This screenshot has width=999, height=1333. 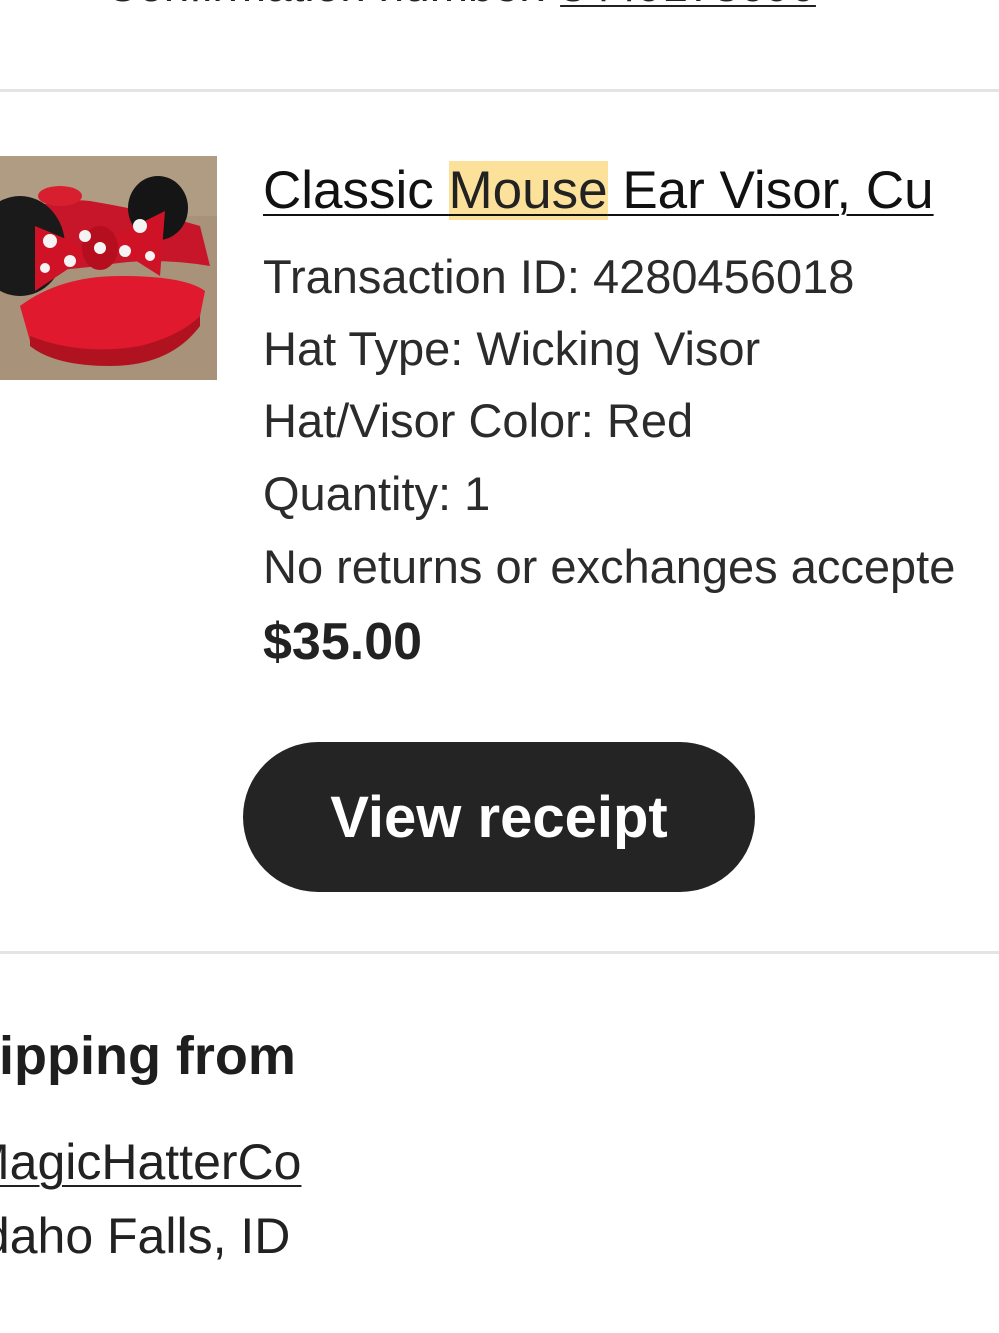 What do you see at coordinates (148, 1056) in the screenshot?
I see `shipping-from-heading: hipping from` at bounding box center [148, 1056].